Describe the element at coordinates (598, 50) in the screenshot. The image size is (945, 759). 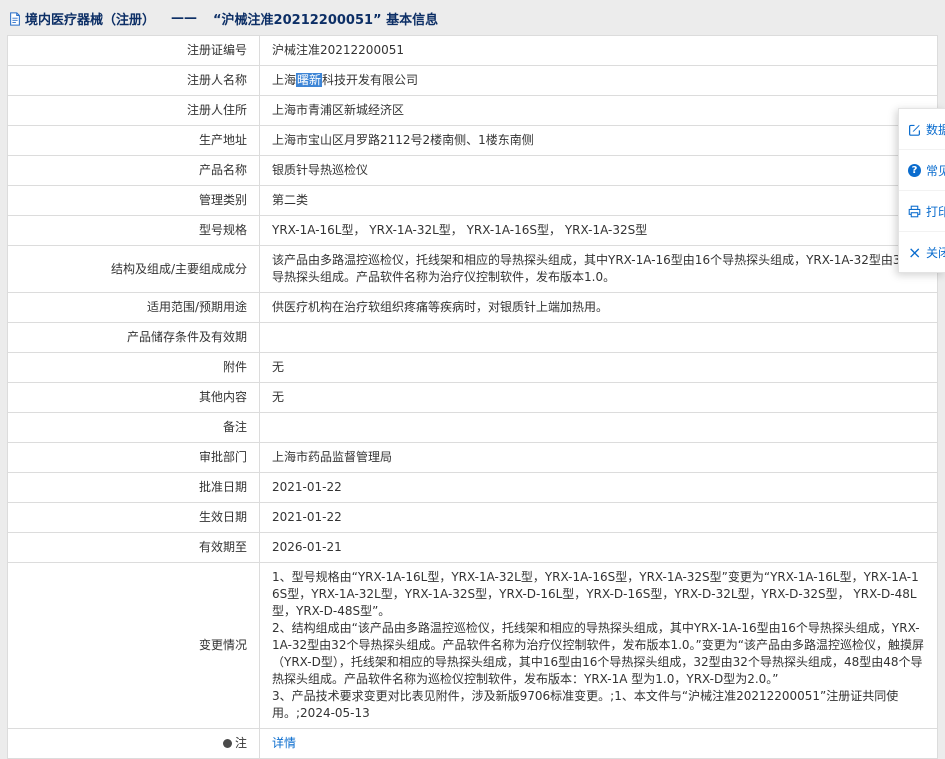
I see `registration-number-value: 沪械注准20212200051` at that location.